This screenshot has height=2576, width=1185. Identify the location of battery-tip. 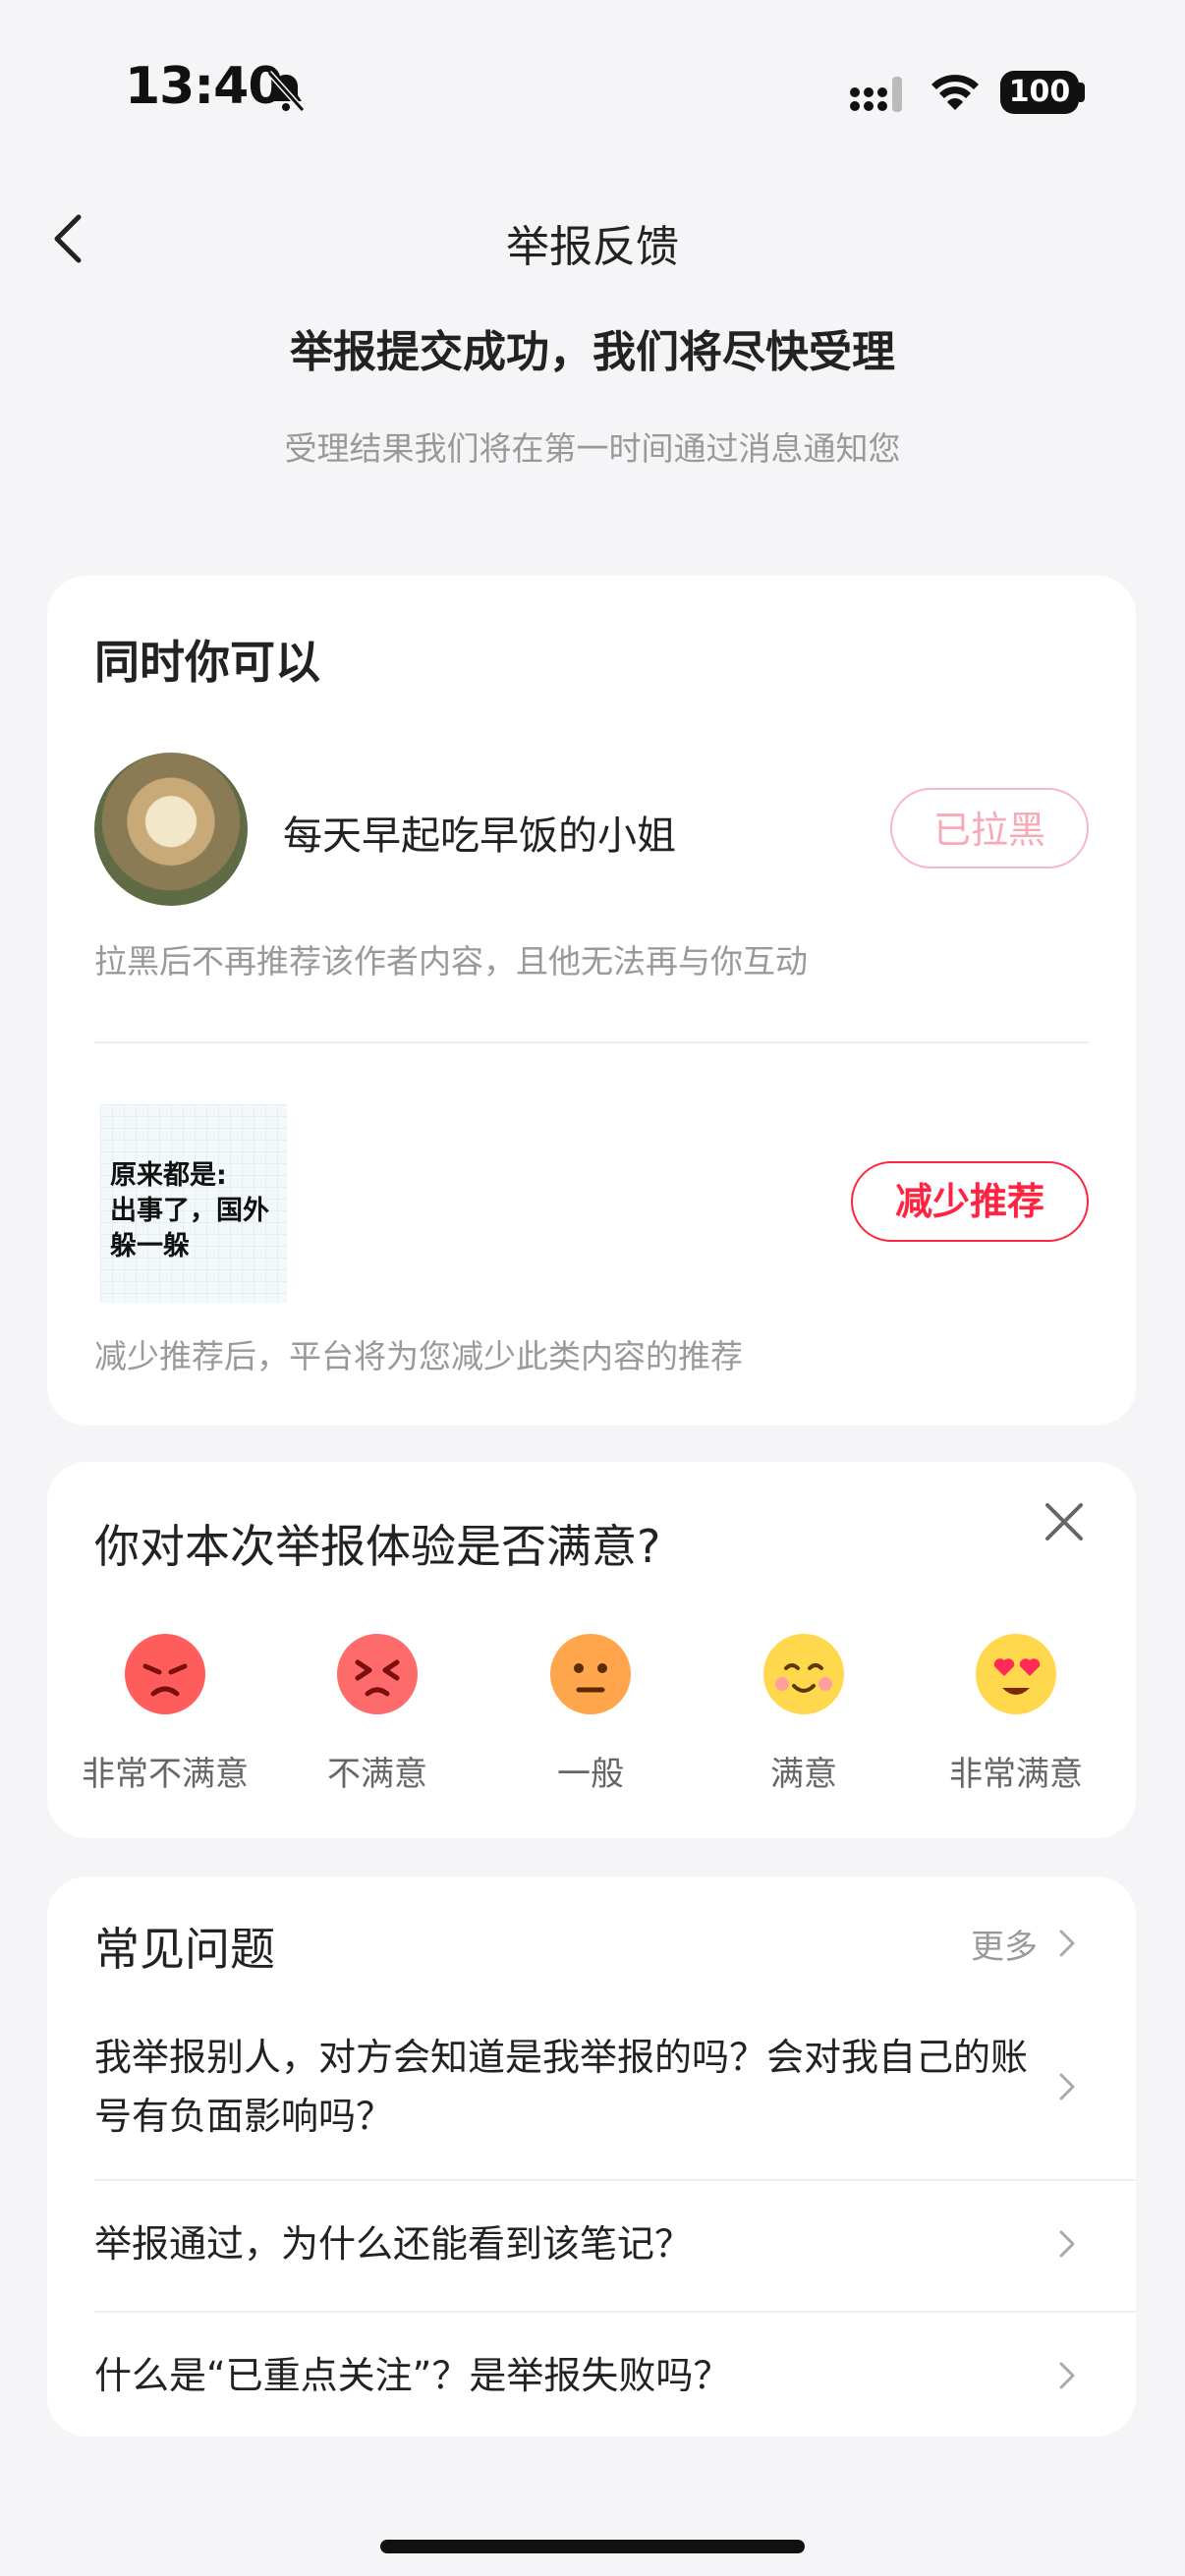
(1082, 92).